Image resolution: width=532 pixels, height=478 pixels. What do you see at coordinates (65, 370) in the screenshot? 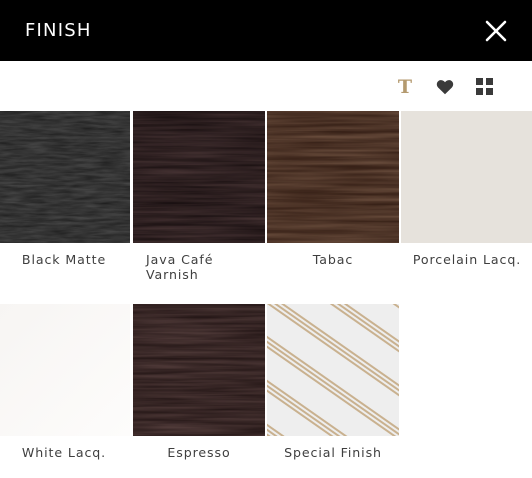
I see `swatch-white-lacquer` at bounding box center [65, 370].